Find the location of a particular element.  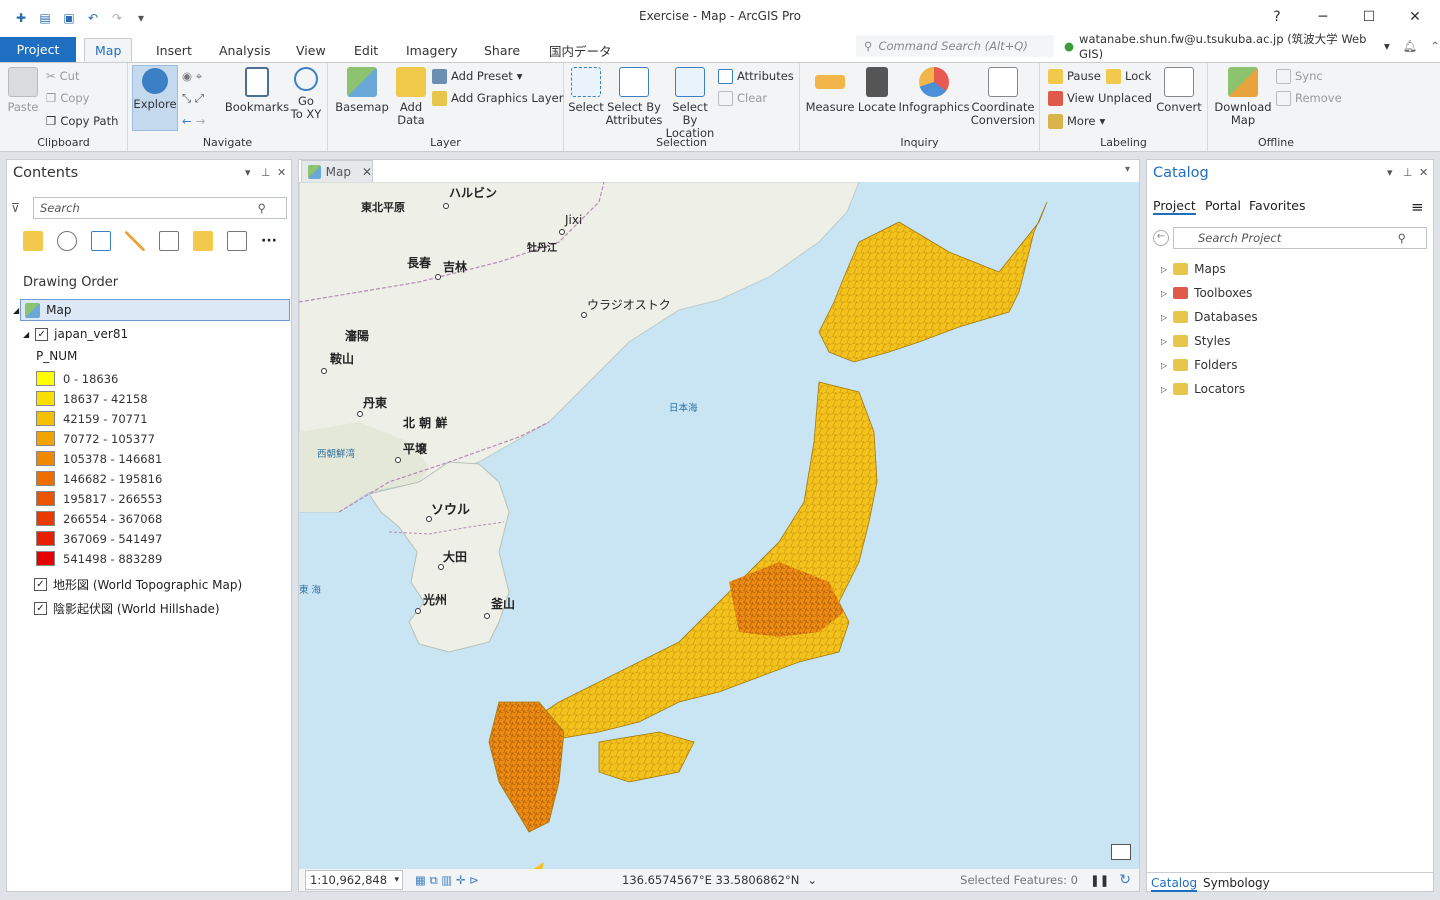

legend-class: 266554 - 367068 is located at coordinates (99, 518).